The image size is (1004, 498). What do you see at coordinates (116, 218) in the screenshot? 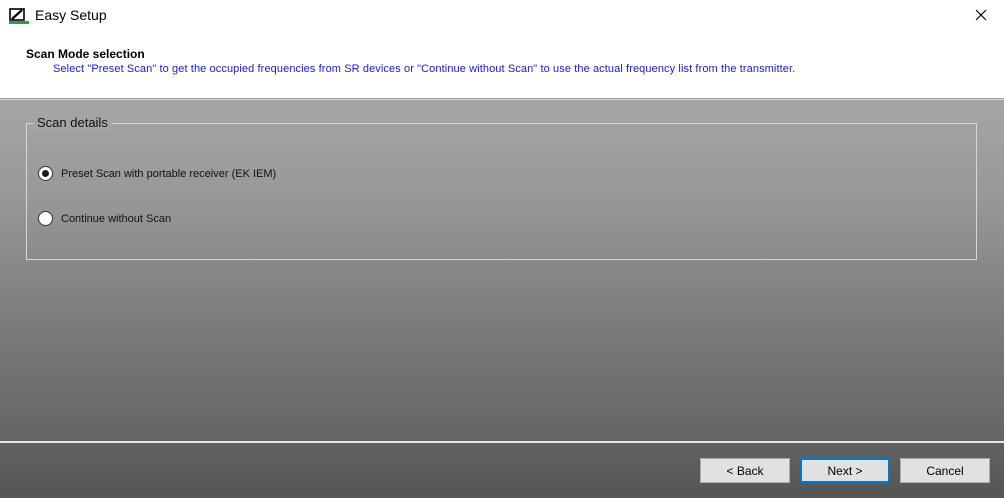
I see `radio-label: Continue without Scan` at bounding box center [116, 218].